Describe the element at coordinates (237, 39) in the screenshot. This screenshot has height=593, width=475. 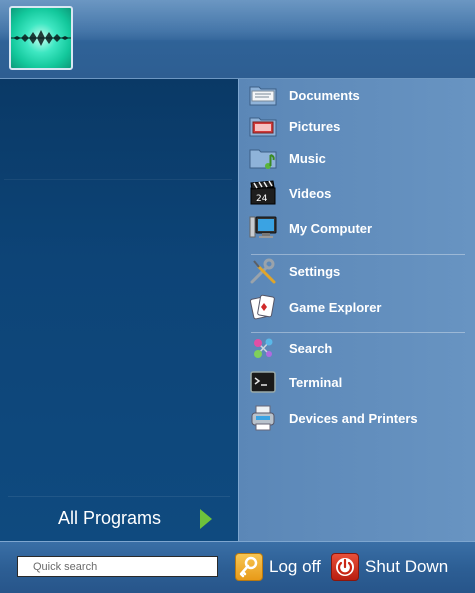
I see `start-menu-header` at that location.